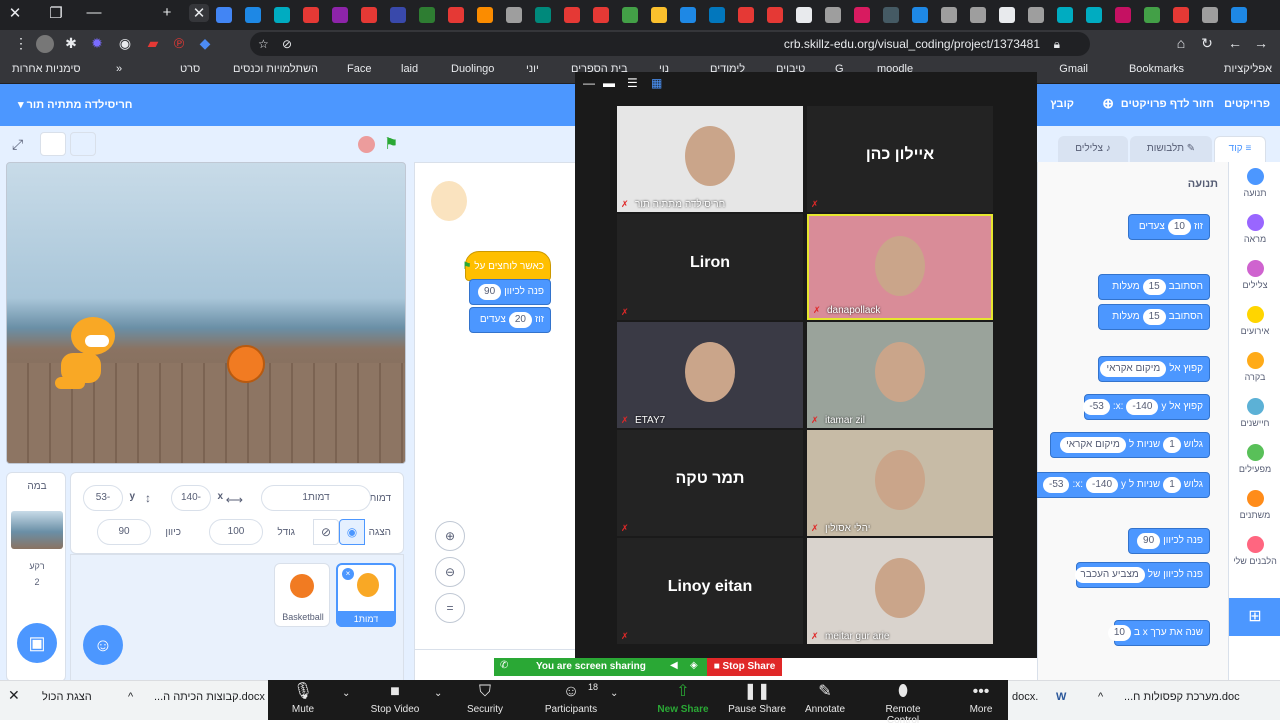 The image size is (1280, 726). Describe the element at coordinates (450, 608) in the screenshot. I see `zoom-reset-icon: =` at that location.